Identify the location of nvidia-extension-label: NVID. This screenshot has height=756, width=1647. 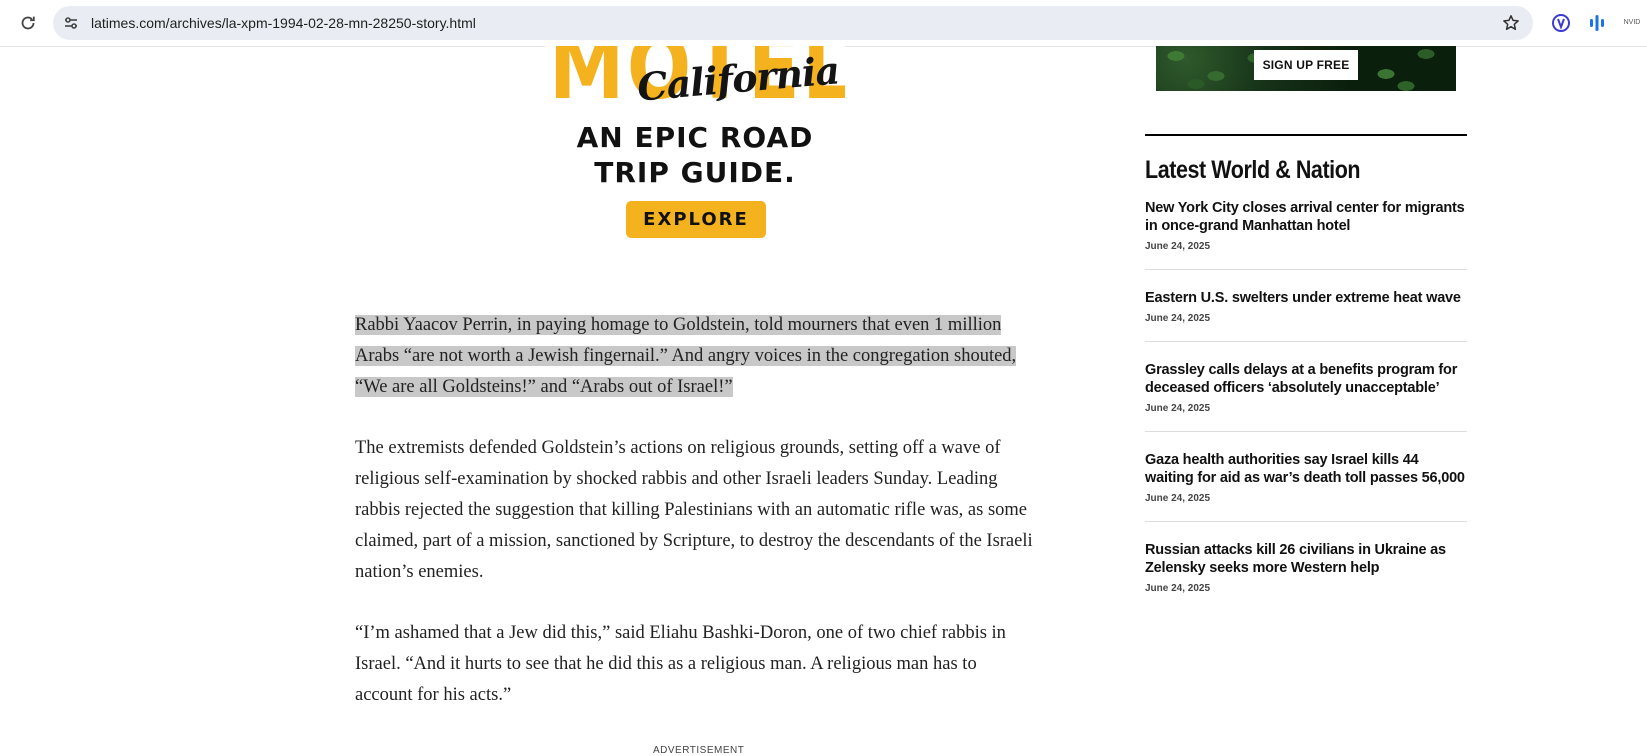
(1632, 22).